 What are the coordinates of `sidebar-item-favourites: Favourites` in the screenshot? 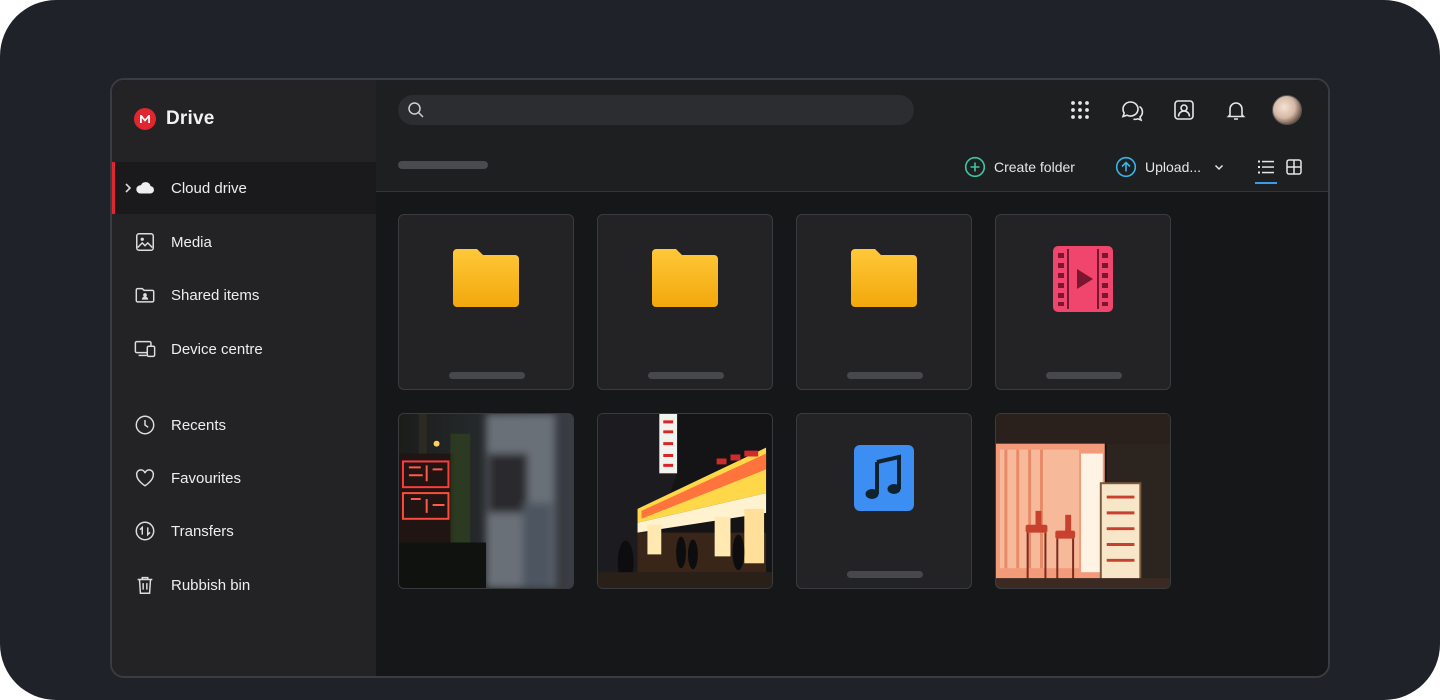 It's located at (244, 478).